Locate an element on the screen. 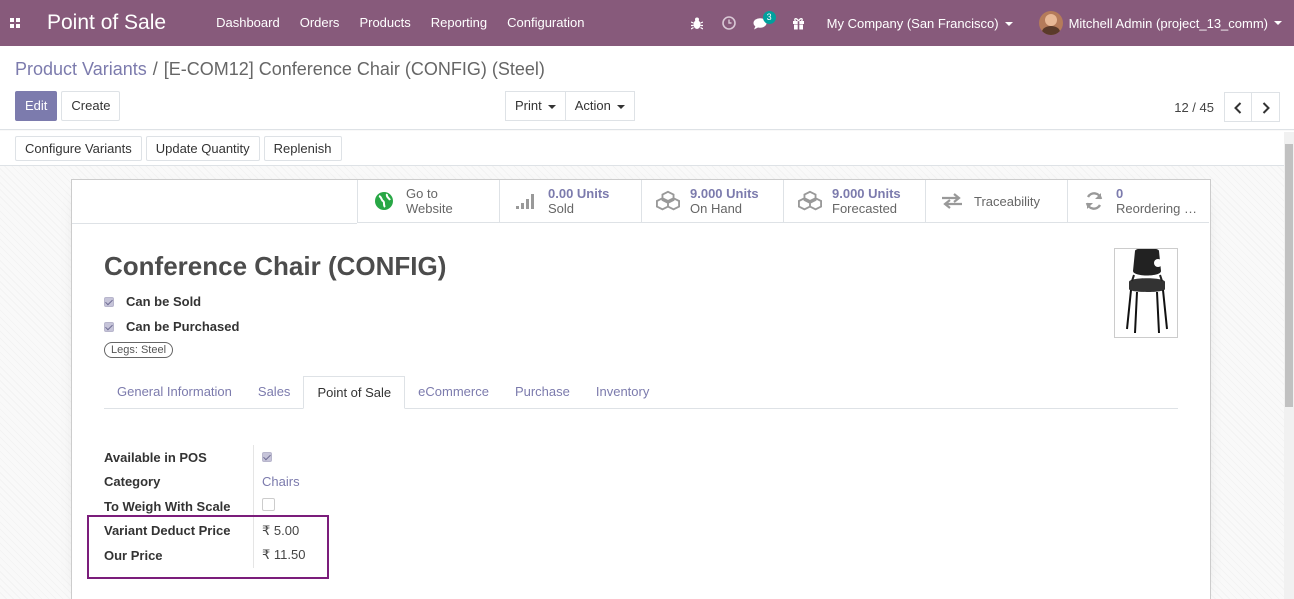 Image resolution: width=1294 pixels, height=599 pixels. edit-button: Edit is located at coordinates (36, 106).